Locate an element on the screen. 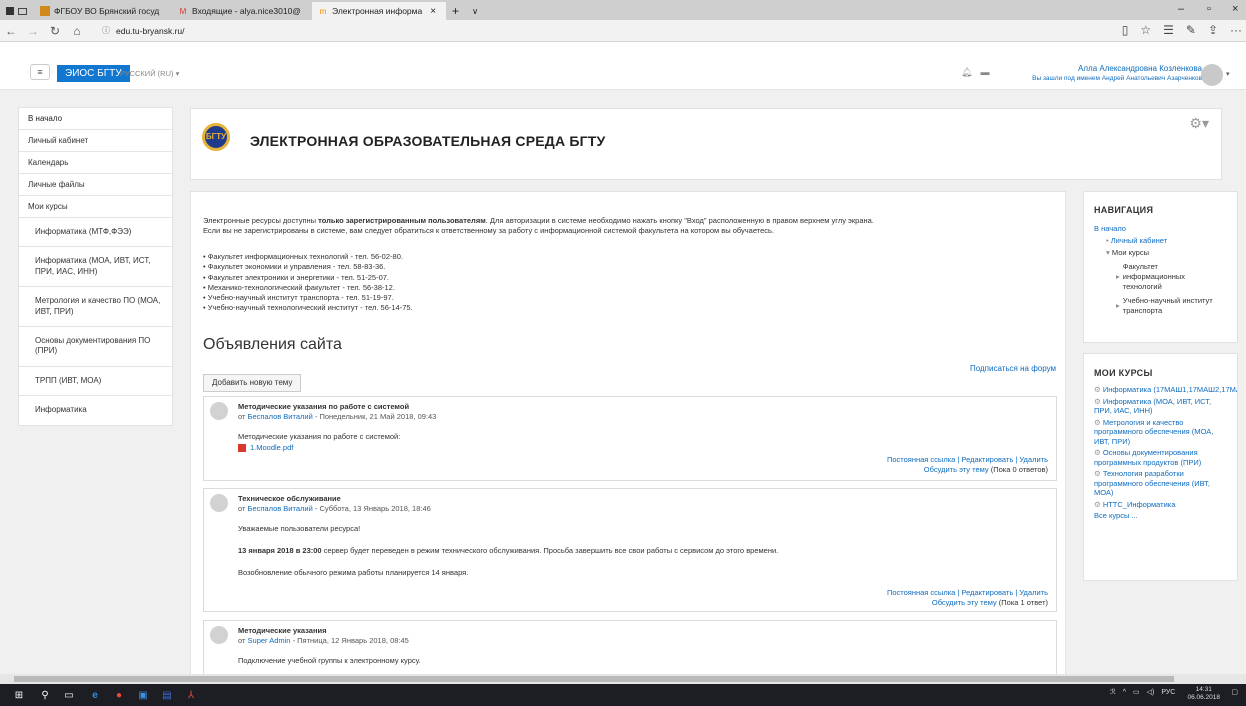 This screenshot has height=706, width=1246. tray-chevron-icon: ^ is located at coordinates (1124, 692).